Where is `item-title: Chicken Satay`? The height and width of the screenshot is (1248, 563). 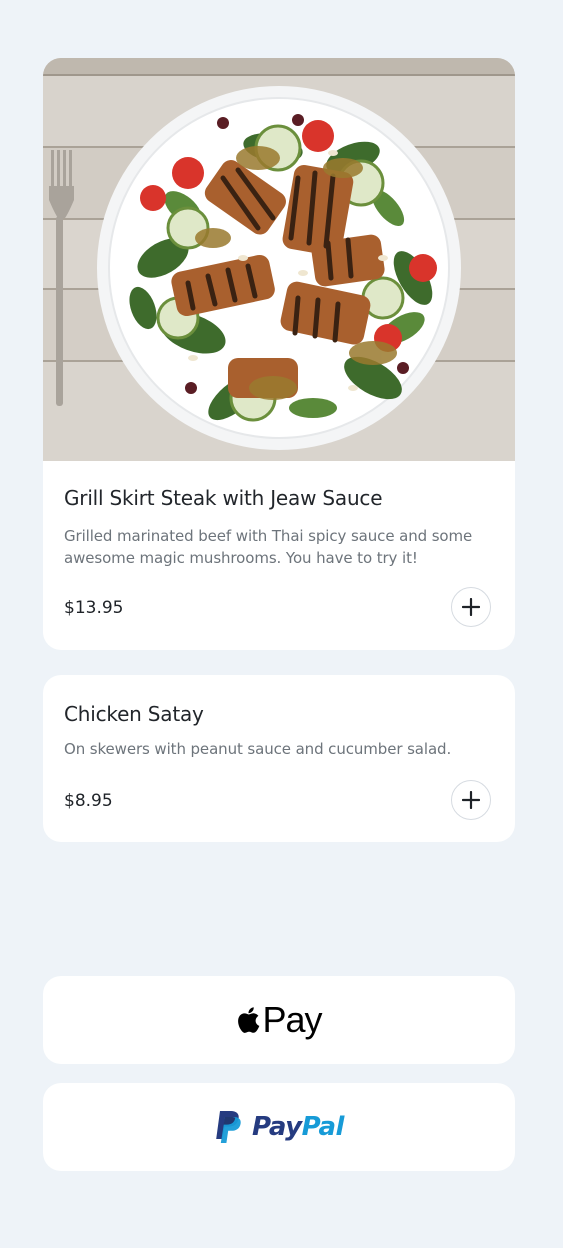
item-title: Chicken Satay is located at coordinates (134, 714).